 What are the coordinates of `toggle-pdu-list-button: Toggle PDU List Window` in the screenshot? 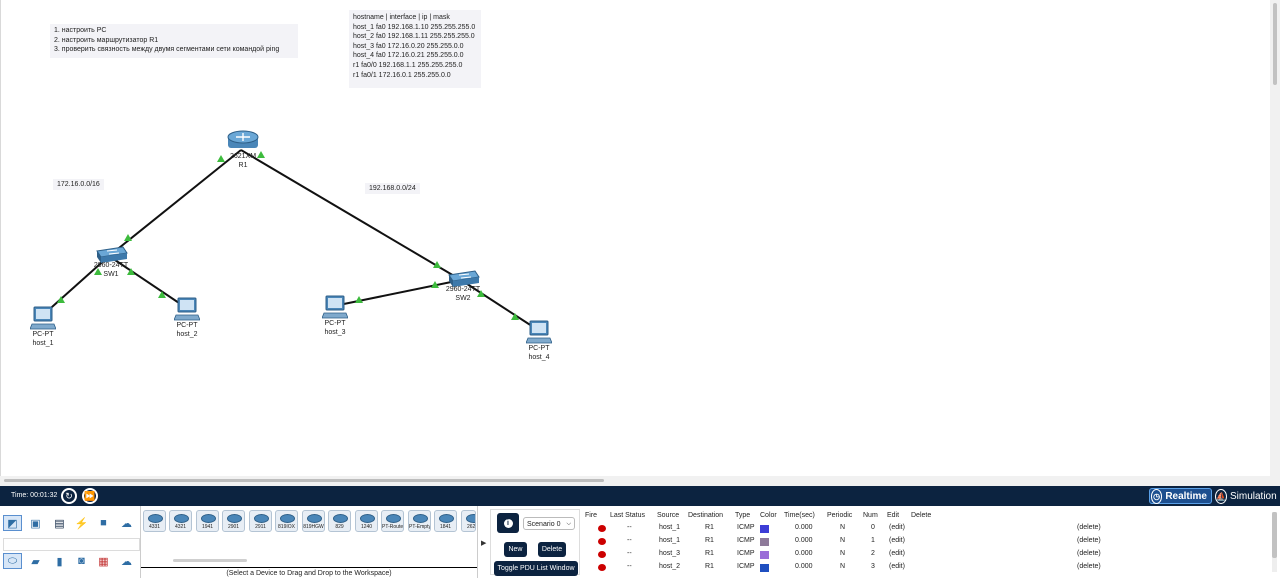 It's located at (536, 568).